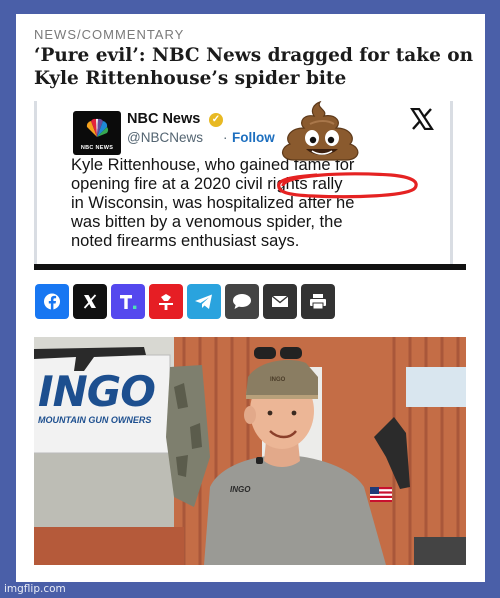 This screenshot has height=598, width=500. What do you see at coordinates (240, 489) in the screenshot?
I see `shirt-logo-text: INGO` at bounding box center [240, 489].